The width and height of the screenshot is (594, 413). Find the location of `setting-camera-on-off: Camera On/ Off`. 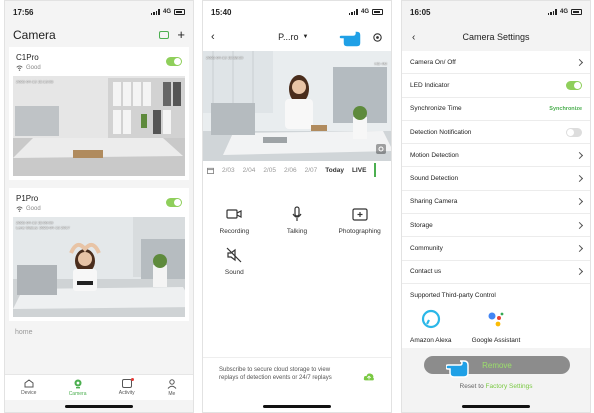

setting-camera-on-off: Camera On/ Off is located at coordinates (496, 63).